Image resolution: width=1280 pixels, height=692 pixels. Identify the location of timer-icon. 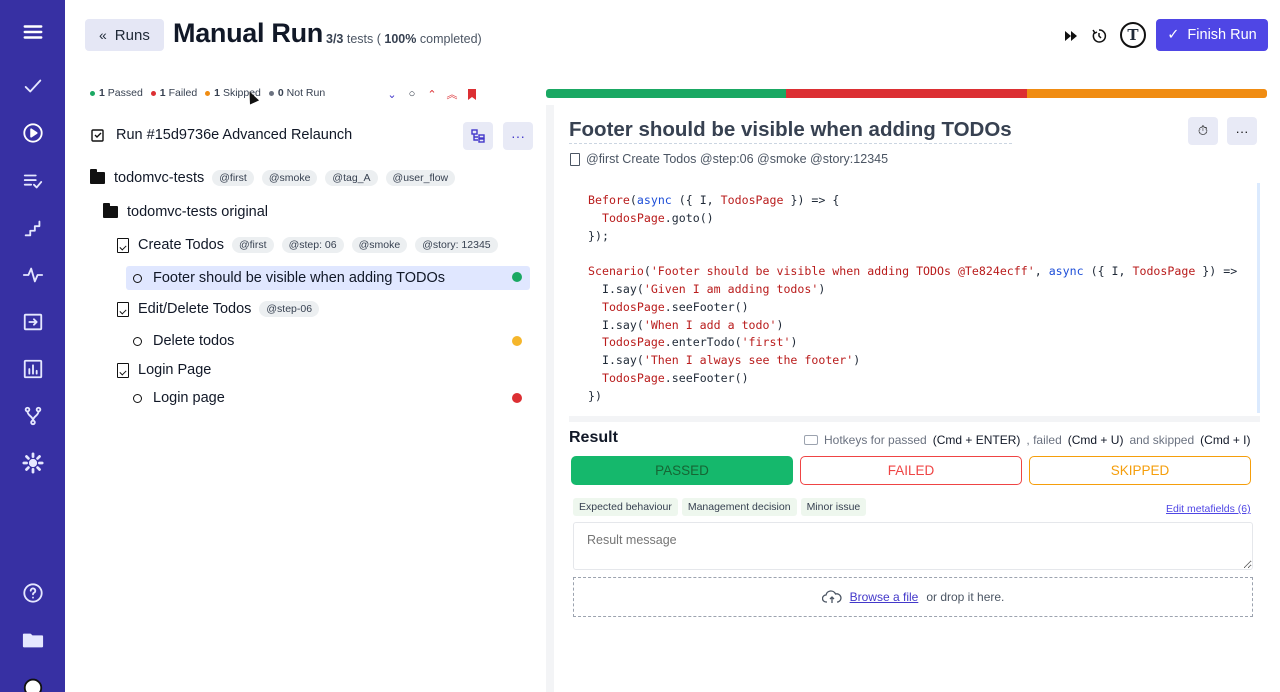
(1099, 36).